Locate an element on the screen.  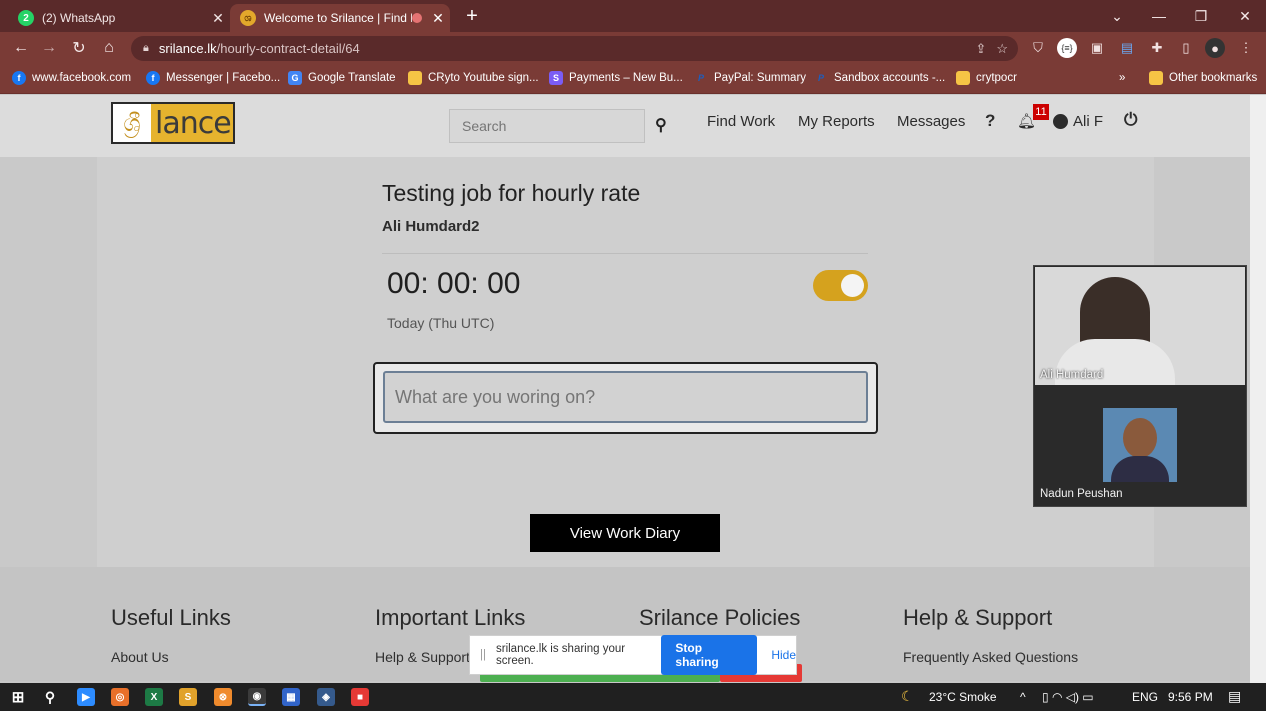
clock: 9:56 PM is located at coordinates (1190, 697).